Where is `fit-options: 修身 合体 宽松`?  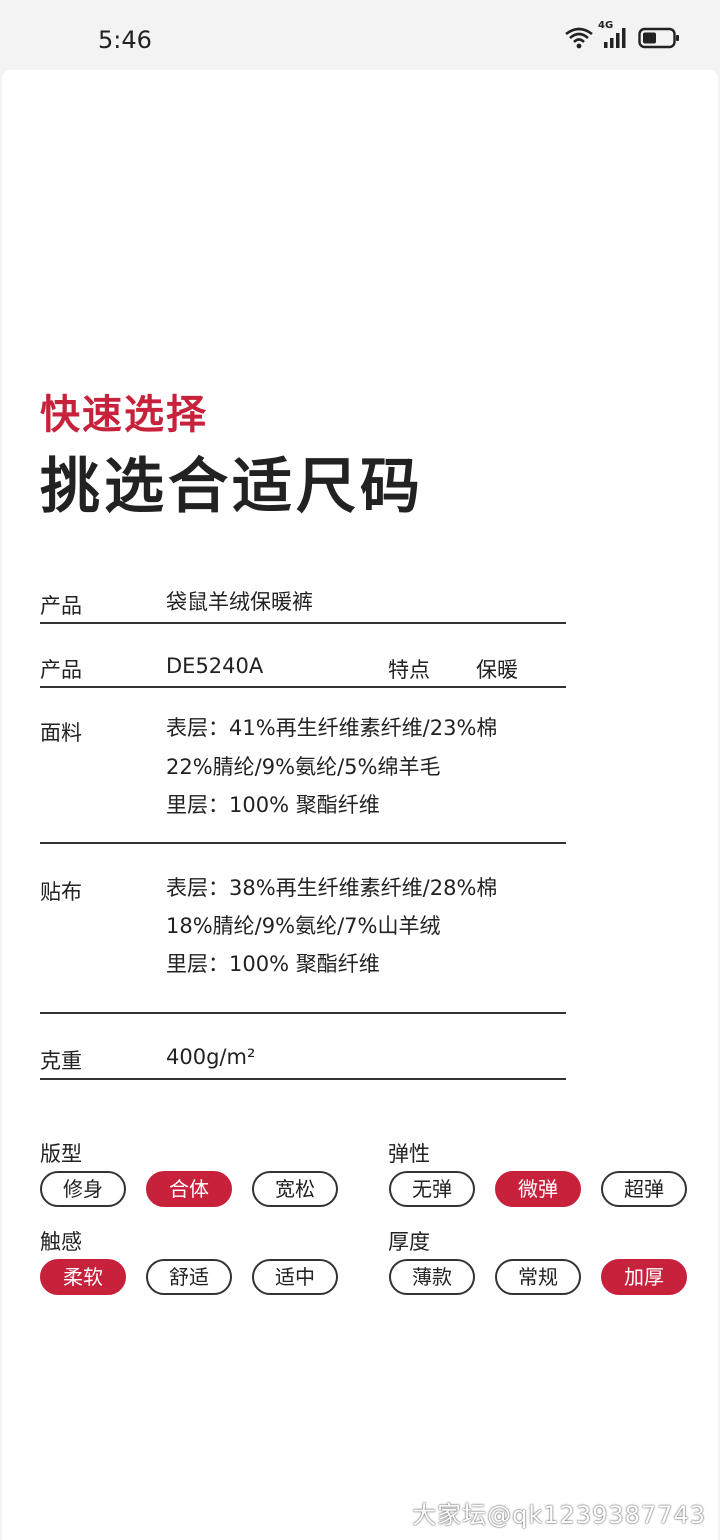 fit-options: 修身 合体 宽松 is located at coordinates (189, 1189).